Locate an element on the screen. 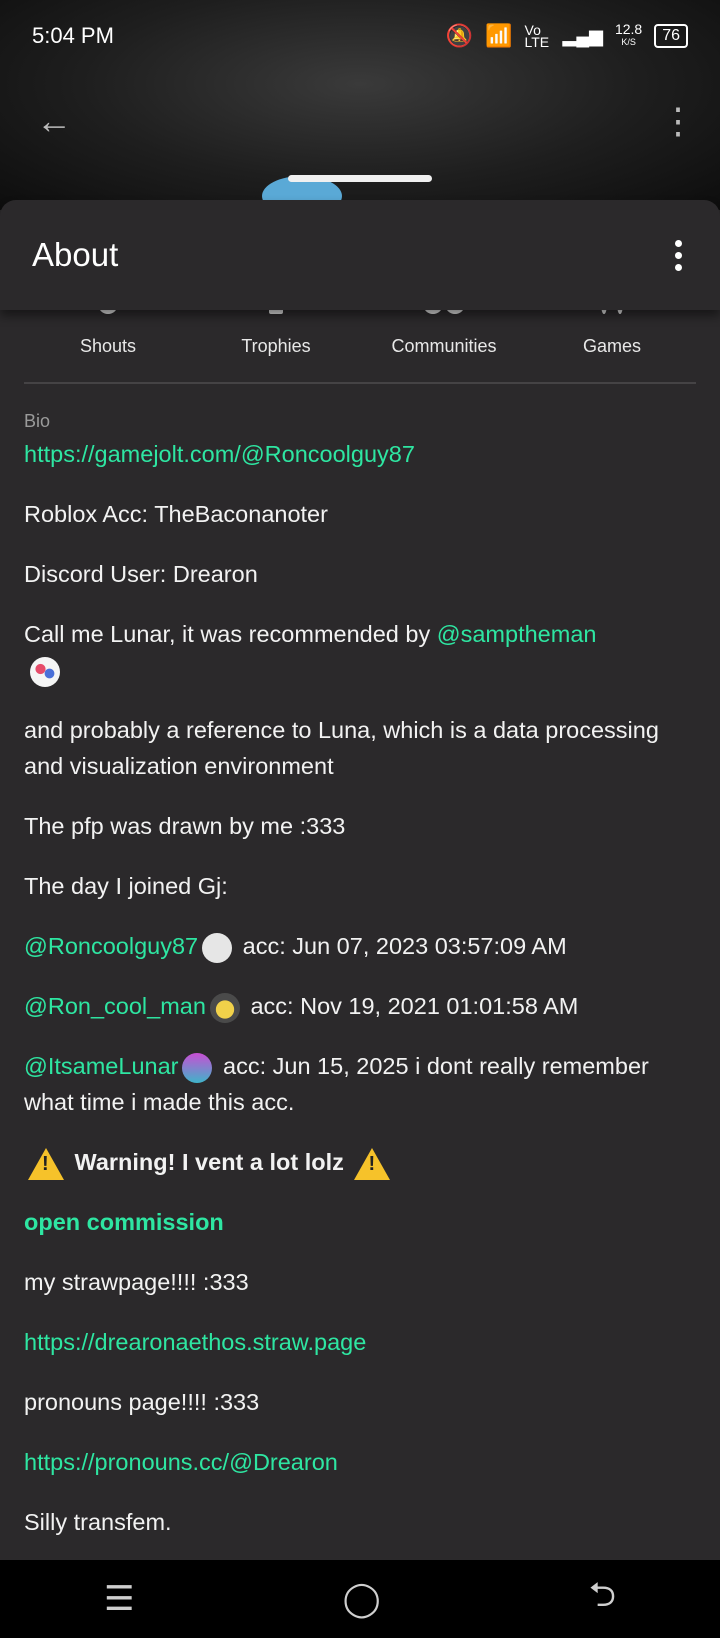 Image resolution: width=720 pixels, height=1638 pixels. network-speed: 12.8 K/S is located at coordinates (628, 35).